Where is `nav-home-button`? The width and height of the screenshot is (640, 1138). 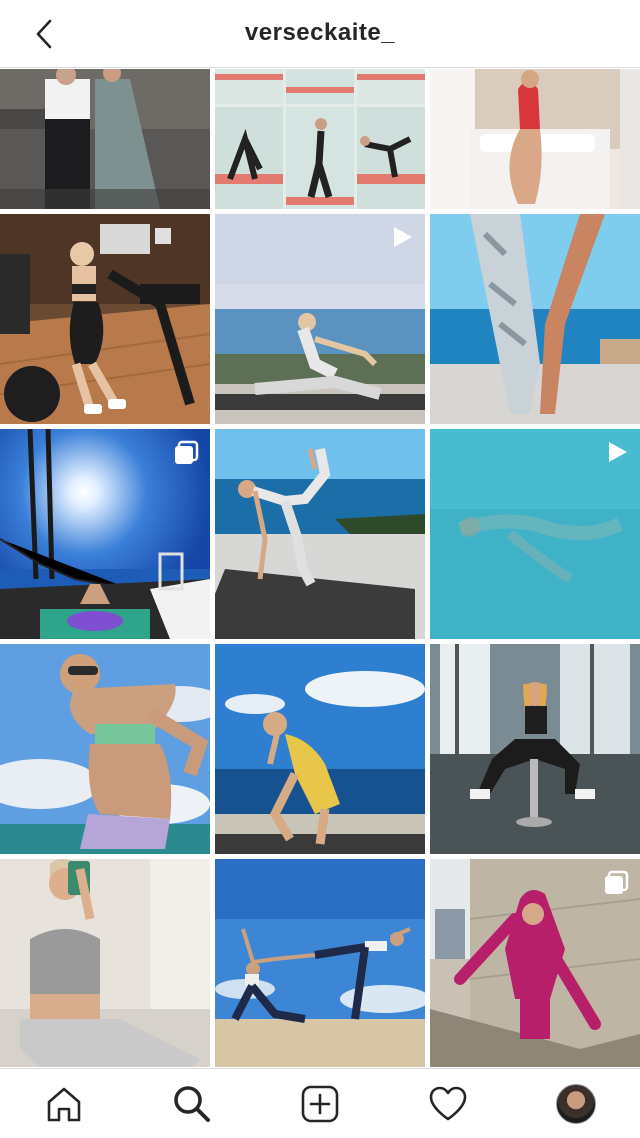 nav-home-button is located at coordinates (64, 1104).